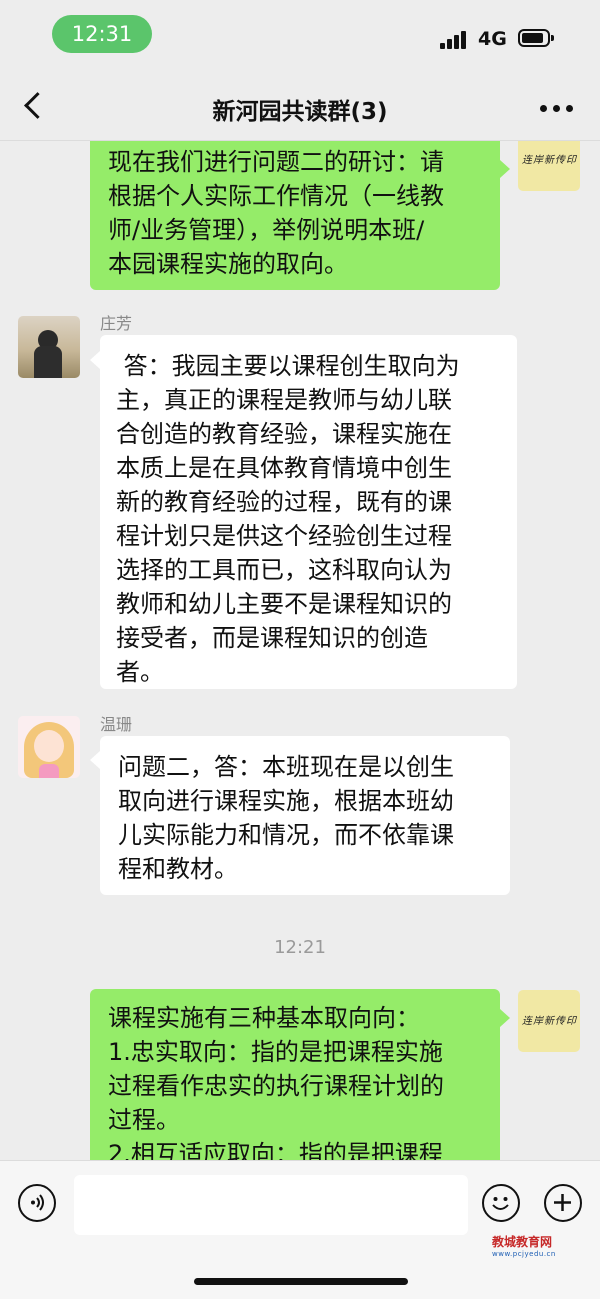 The width and height of the screenshot is (600, 1299). Describe the element at coordinates (116, 724) in the screenshot. I see `sender-name: 温珊` at that location.